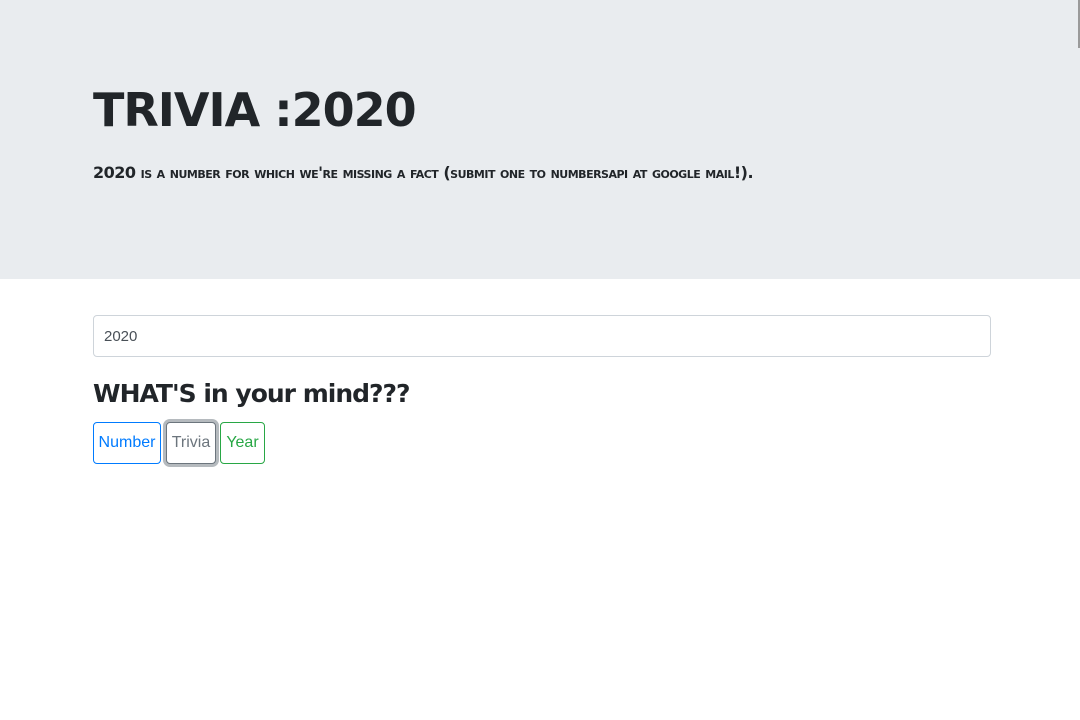  I want to click on number-button: Number, so click(127, 443).